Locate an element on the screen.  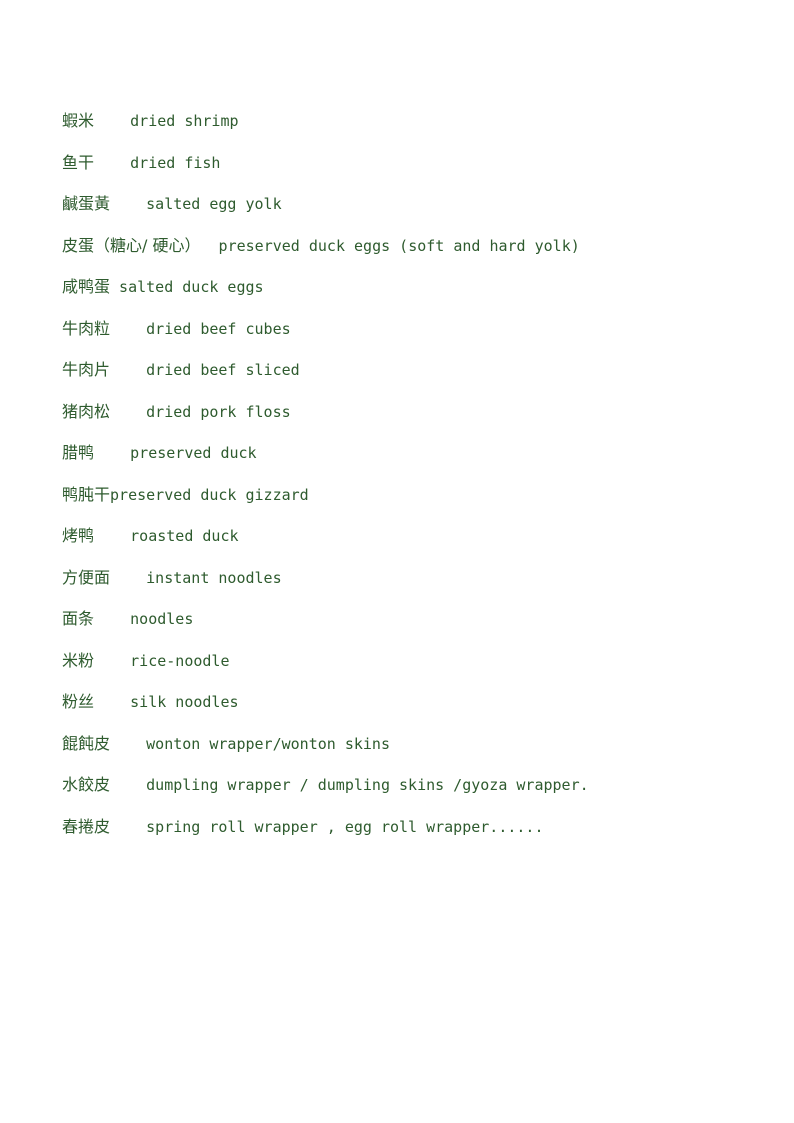
glossary-term-chinese: 春捲皮 is located at coordinates (86, 826).